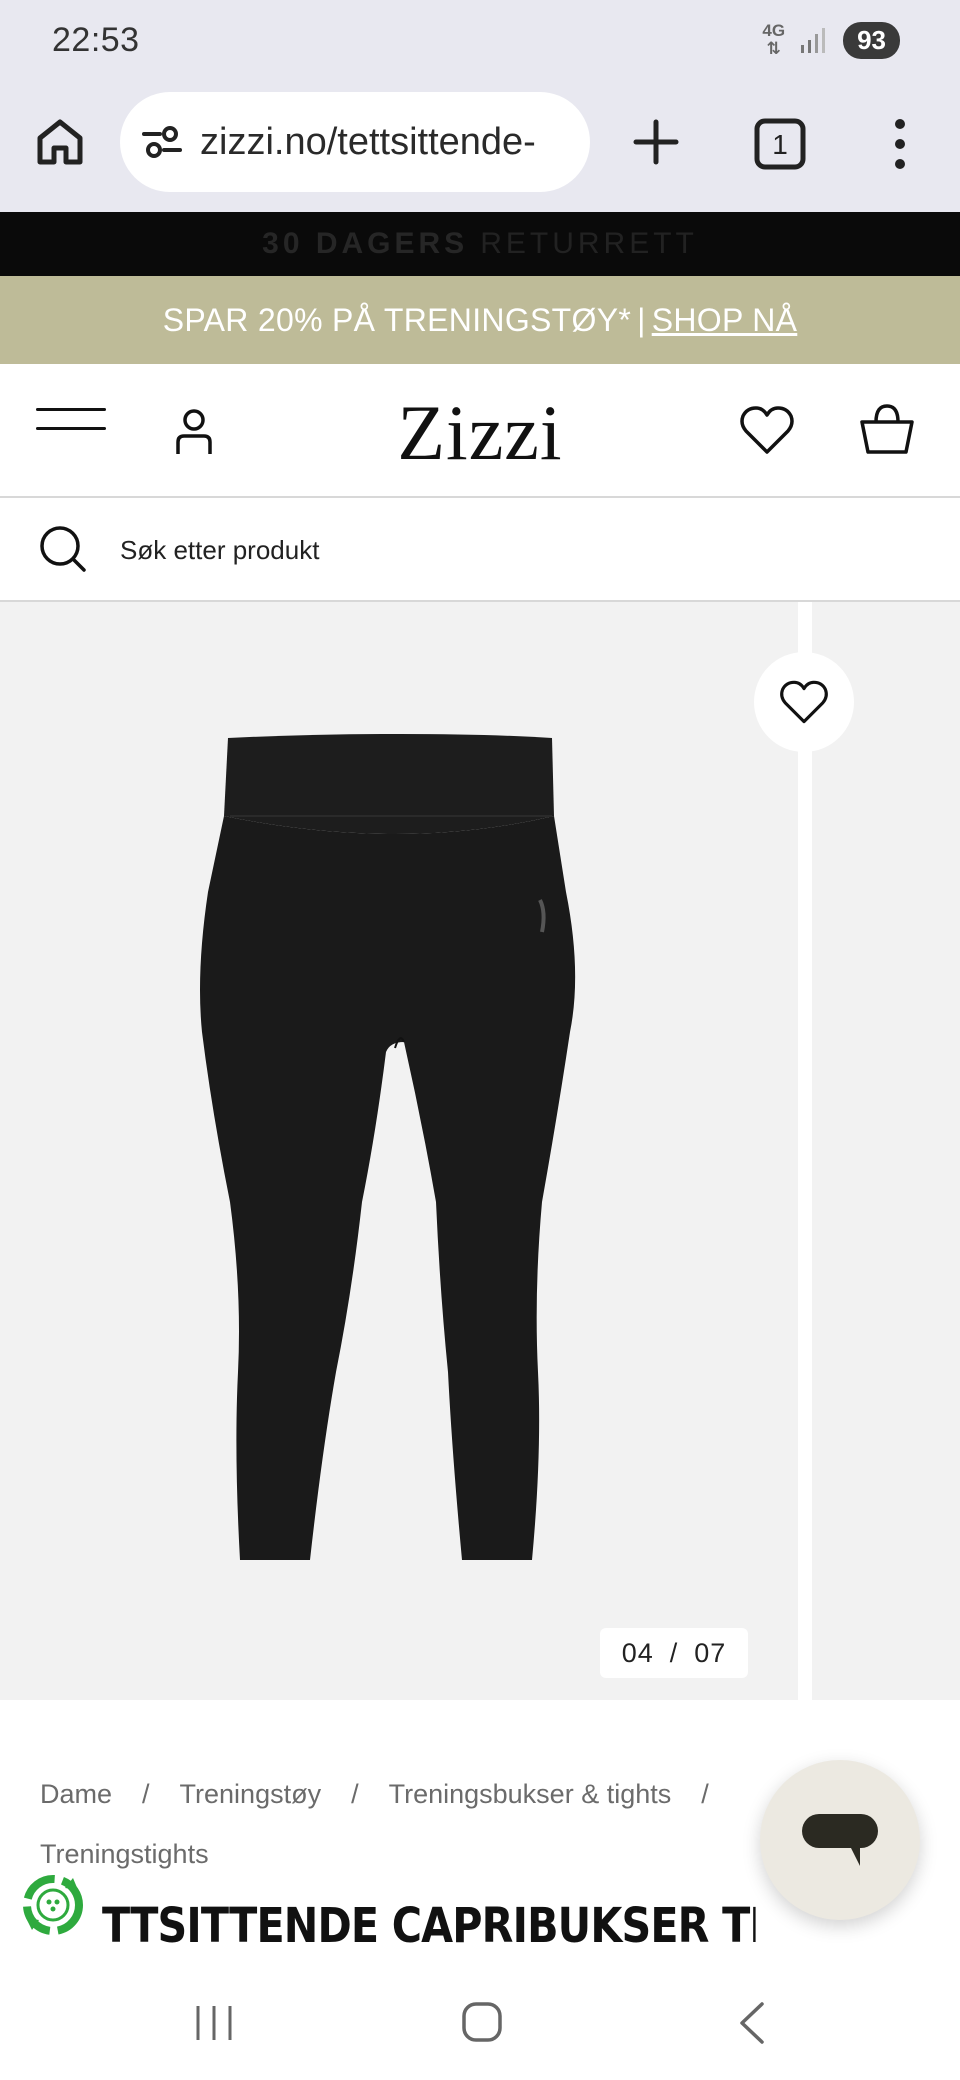 The height and width of the screenshot is (2080, 960). Describe the element at coordinates (510, 550) in the screenshot. I see `search-input` at that location.